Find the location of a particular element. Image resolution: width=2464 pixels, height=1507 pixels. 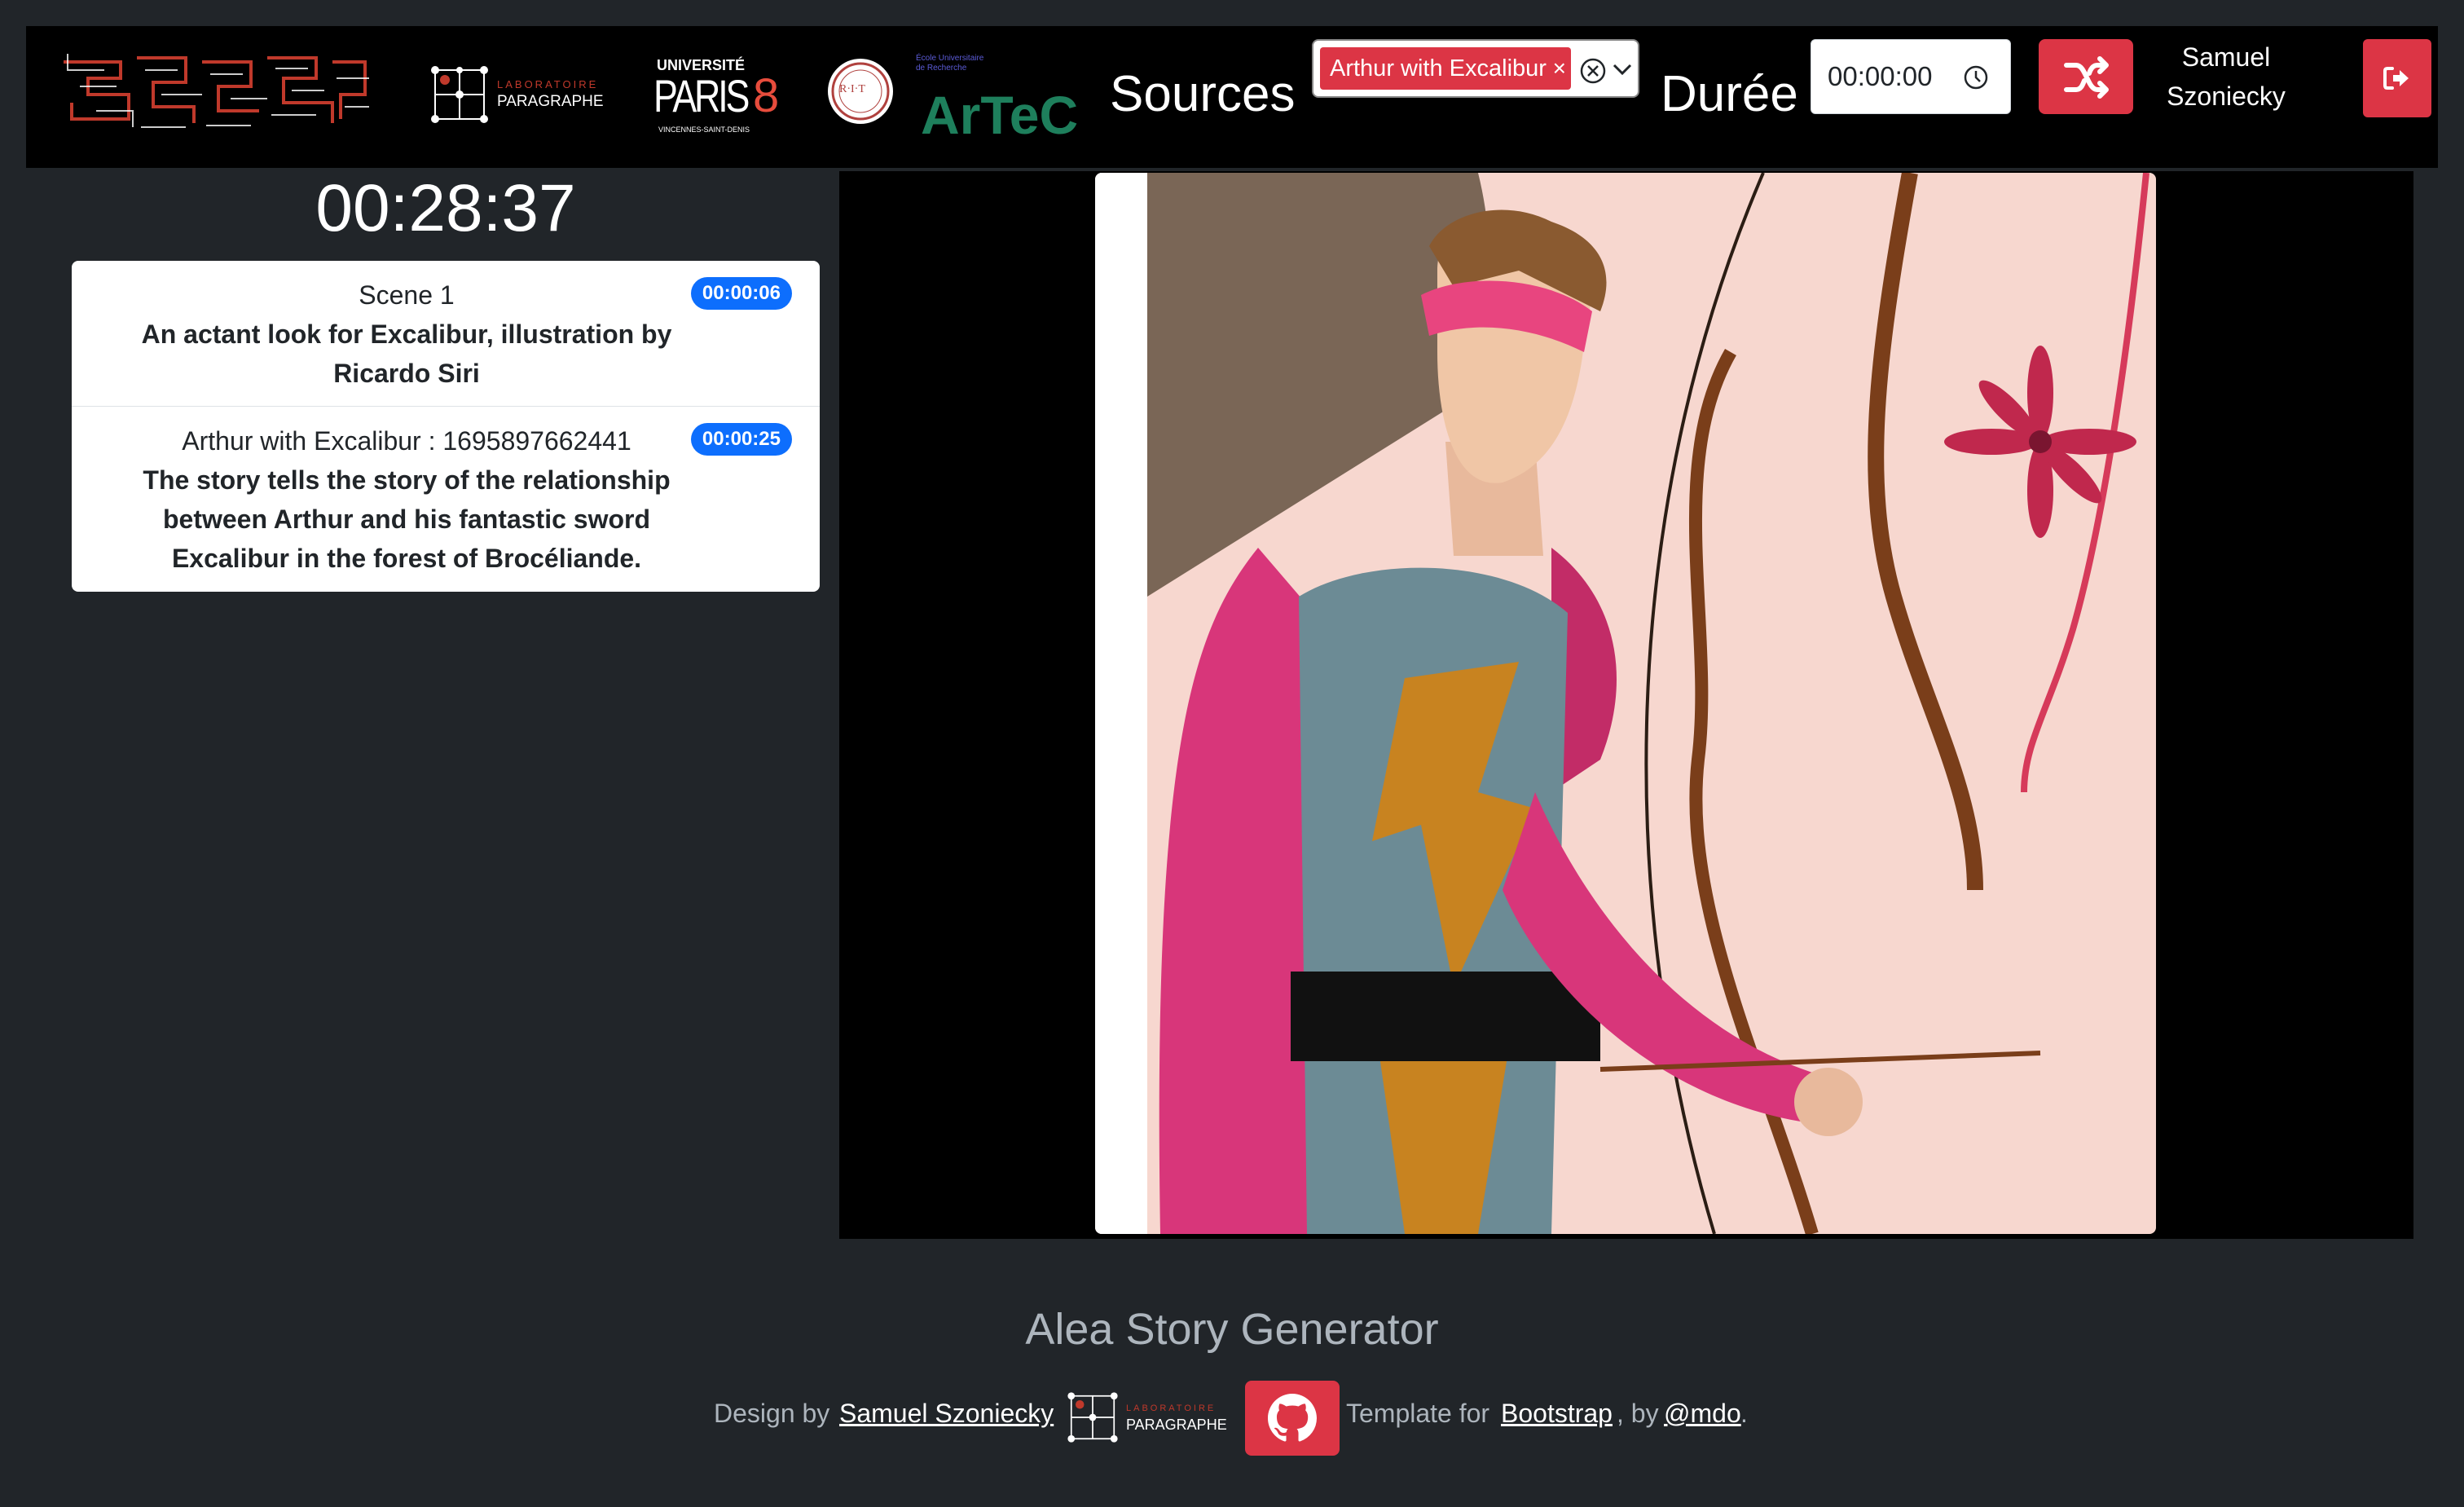

shuffle-icon is located at coordinates (2086, 78).